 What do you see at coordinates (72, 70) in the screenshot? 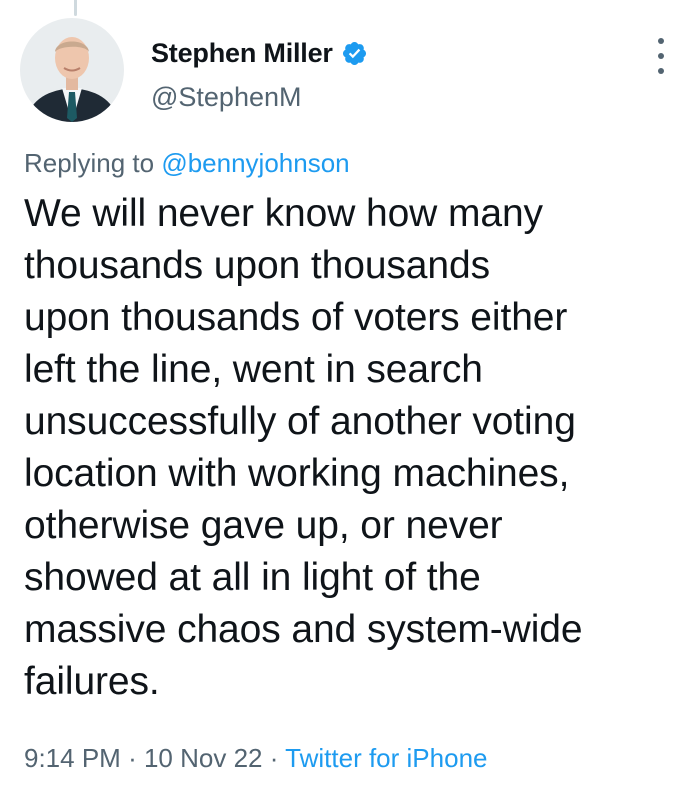
I see `avatar` at bounding box center [72, 70].